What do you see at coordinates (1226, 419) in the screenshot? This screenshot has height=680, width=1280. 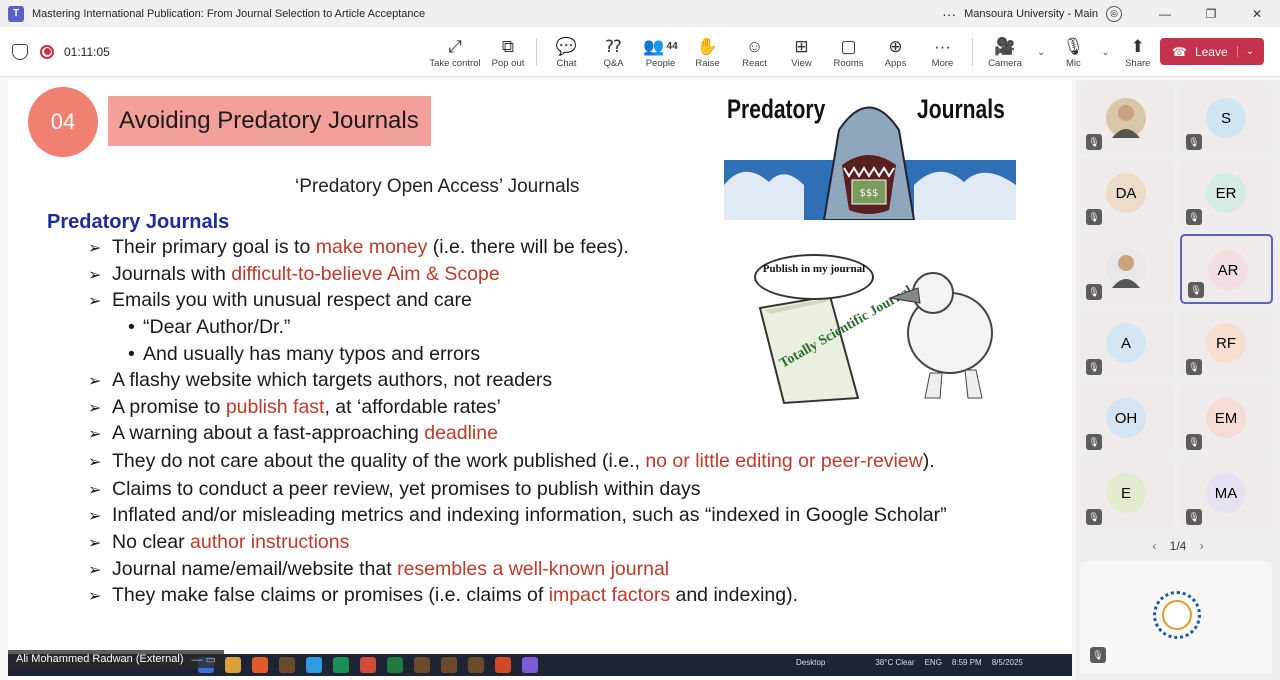 I see `participant-tile: EM 🎙` at bounding box center [1226, 419].